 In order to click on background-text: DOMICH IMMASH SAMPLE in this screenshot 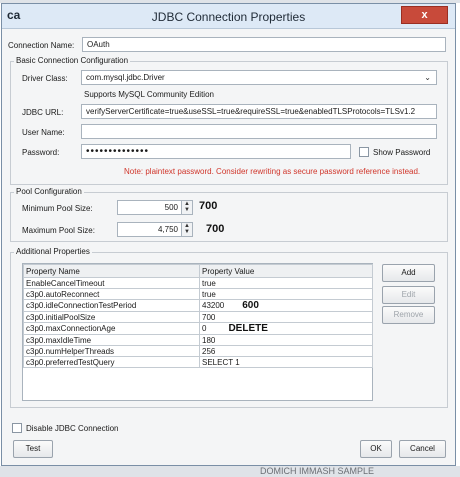, I will do `click(317, 471)`.